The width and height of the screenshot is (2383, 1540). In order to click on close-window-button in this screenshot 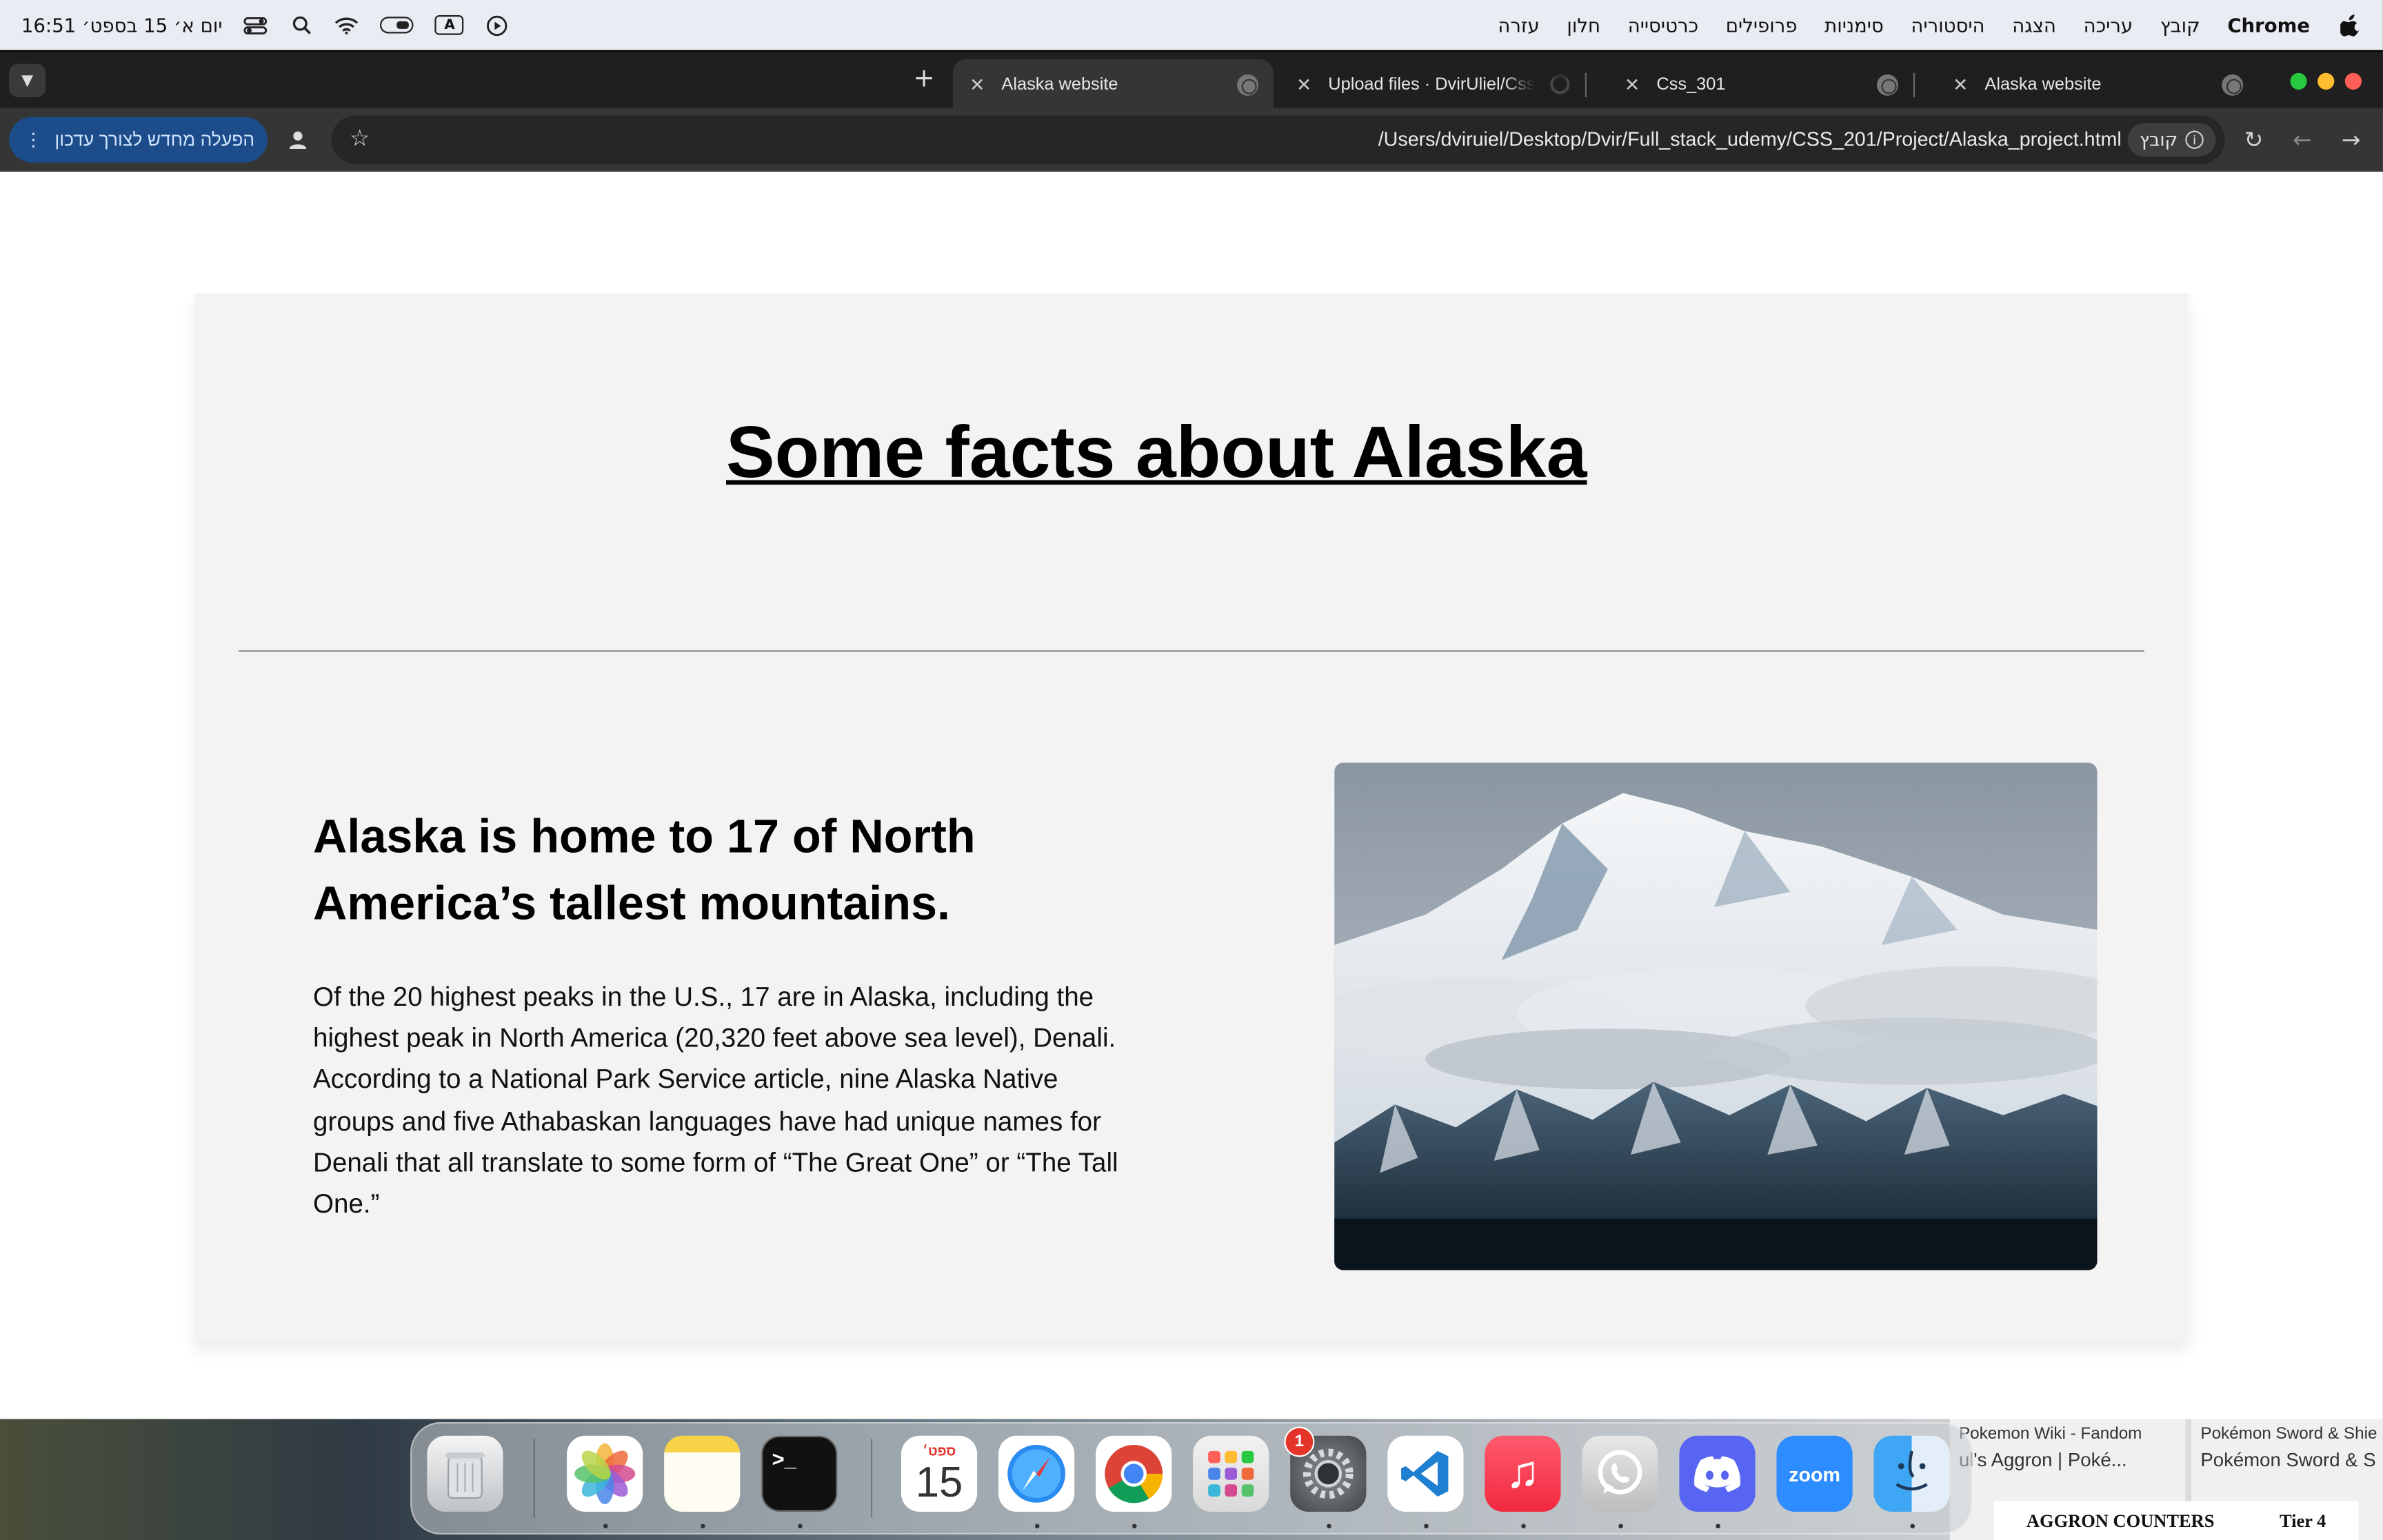, I will do `click(2353, 81)`.